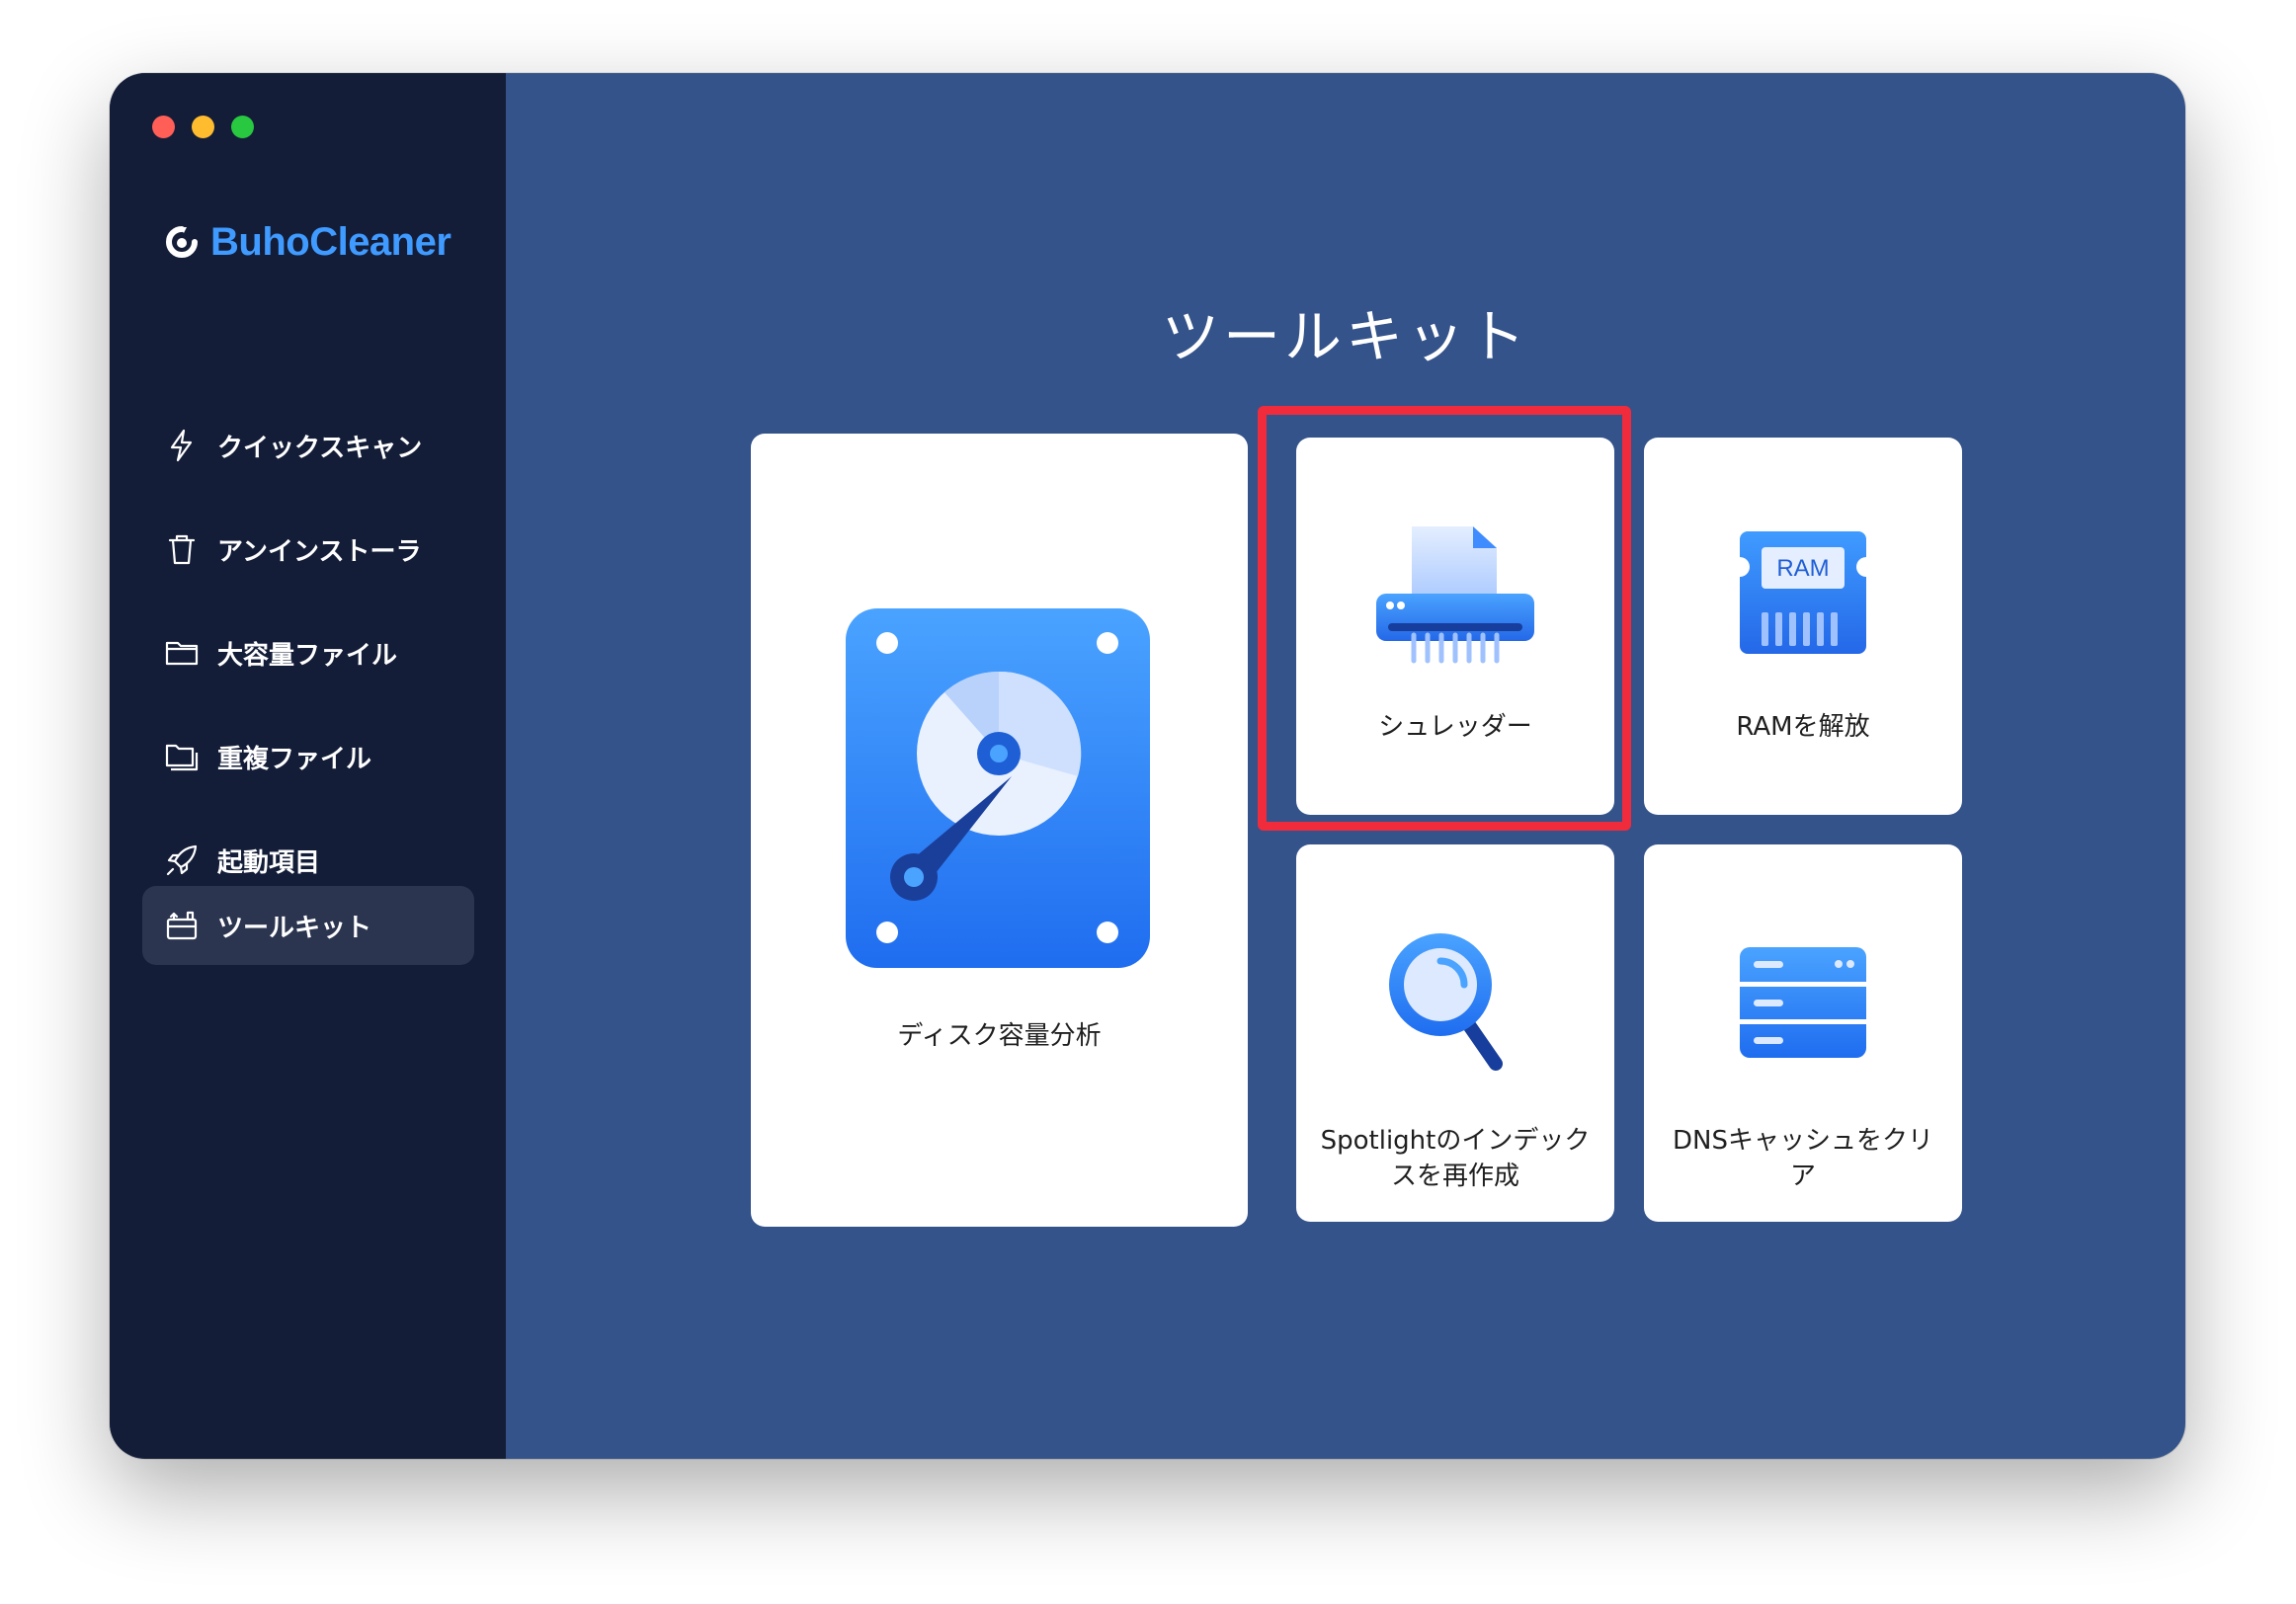  What do you see at coordinates (269, 862) in the screenshot?
I see `sidebar-item-label: 起動項目` at bounding box center [269, 862].